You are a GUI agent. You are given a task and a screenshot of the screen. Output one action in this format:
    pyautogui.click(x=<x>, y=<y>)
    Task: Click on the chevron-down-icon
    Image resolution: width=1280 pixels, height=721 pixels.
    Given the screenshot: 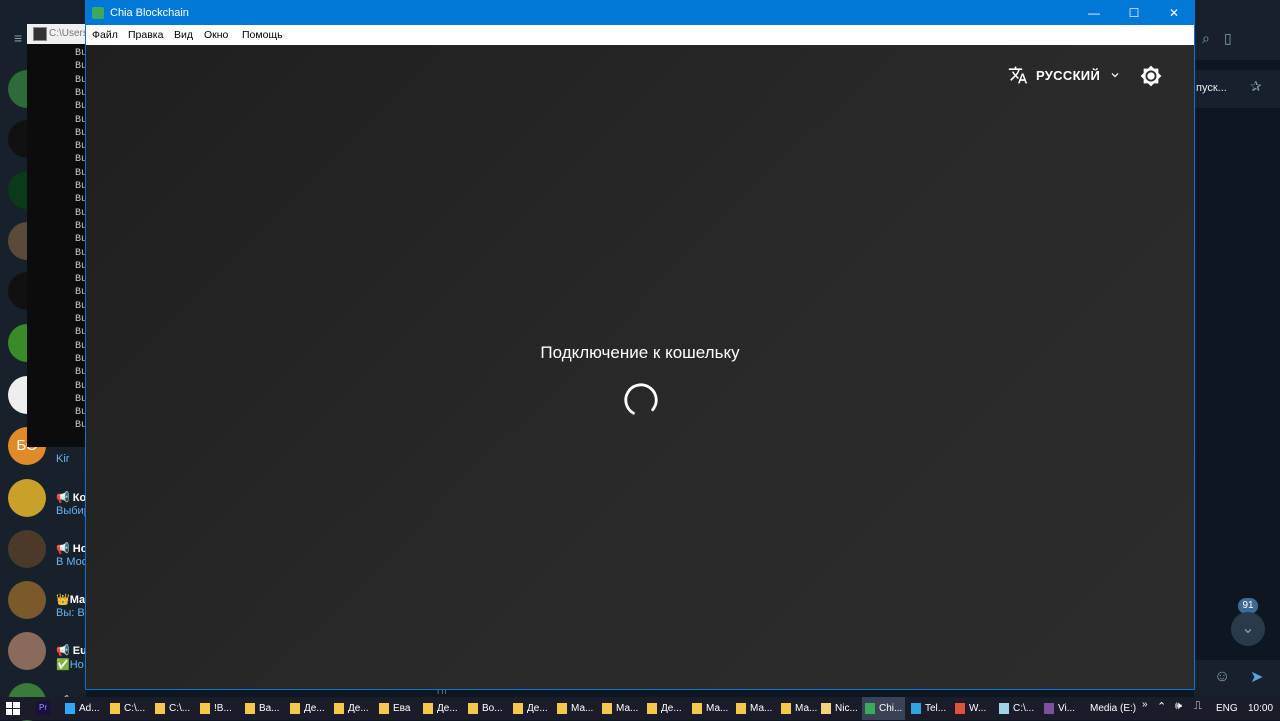 What is the action you would take?
    pyautogui.click(x=1115, y=75)
    